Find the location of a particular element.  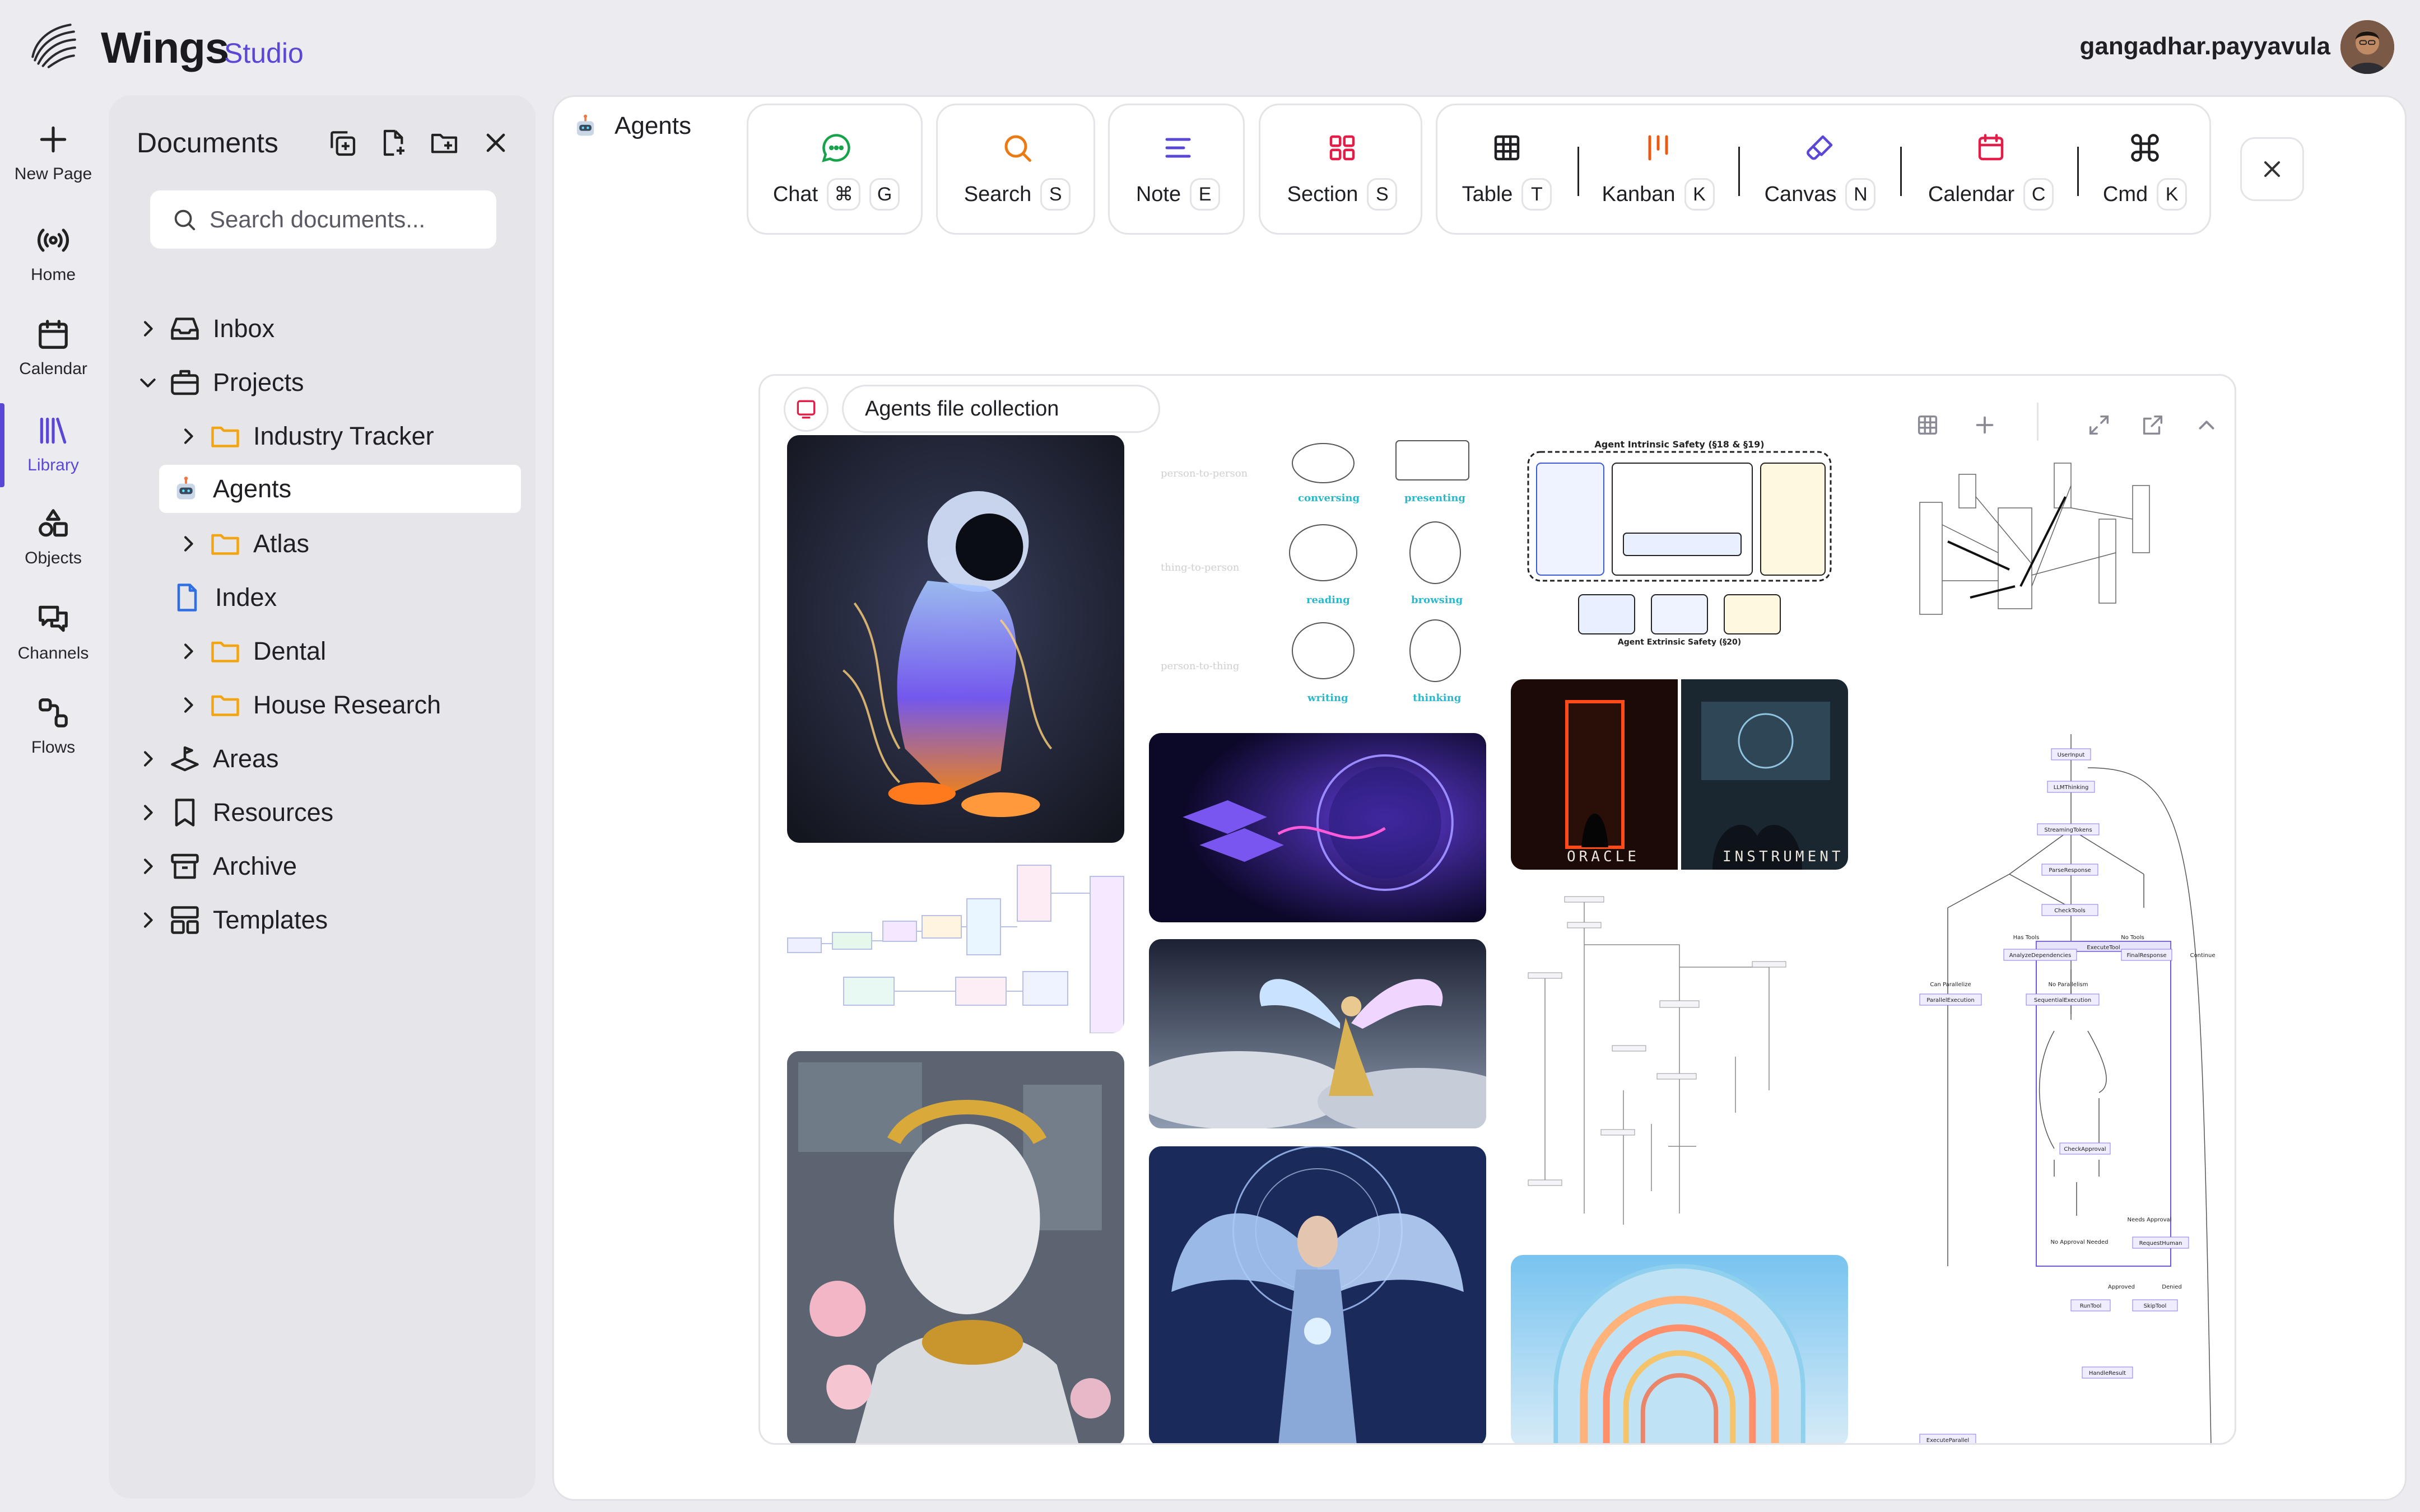

search-input is located at coordinates (350, 220).